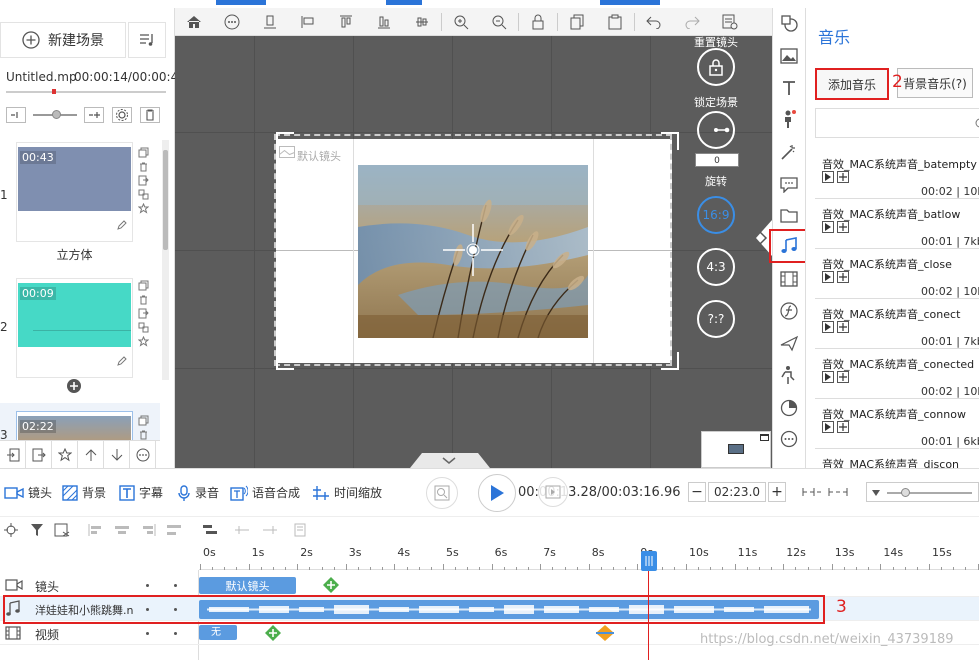 This screenshot has width=979, height=660. Describe the element at coordinates (789, 408) in the screenshot. I see `pie-chart-icon` at that location.